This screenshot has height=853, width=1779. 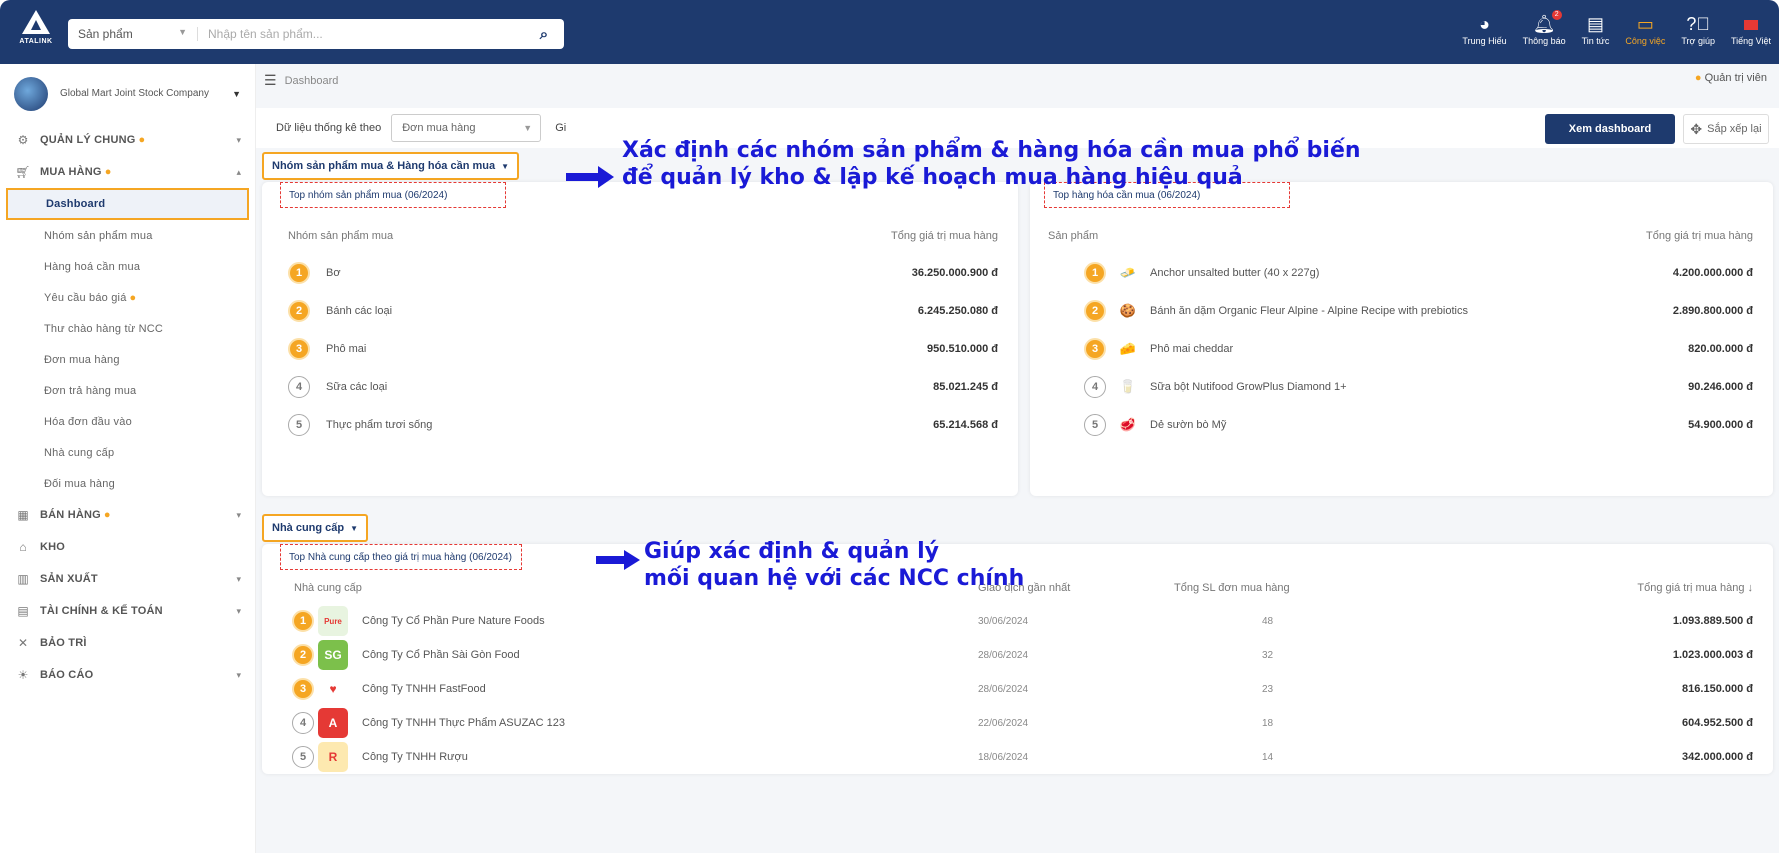 What do you see at coordinates (127, 421) in the screenshot?
I see `sidebar-item-input-invoices: Hóa đơn đầu vào` at bounding box center [127, 421].